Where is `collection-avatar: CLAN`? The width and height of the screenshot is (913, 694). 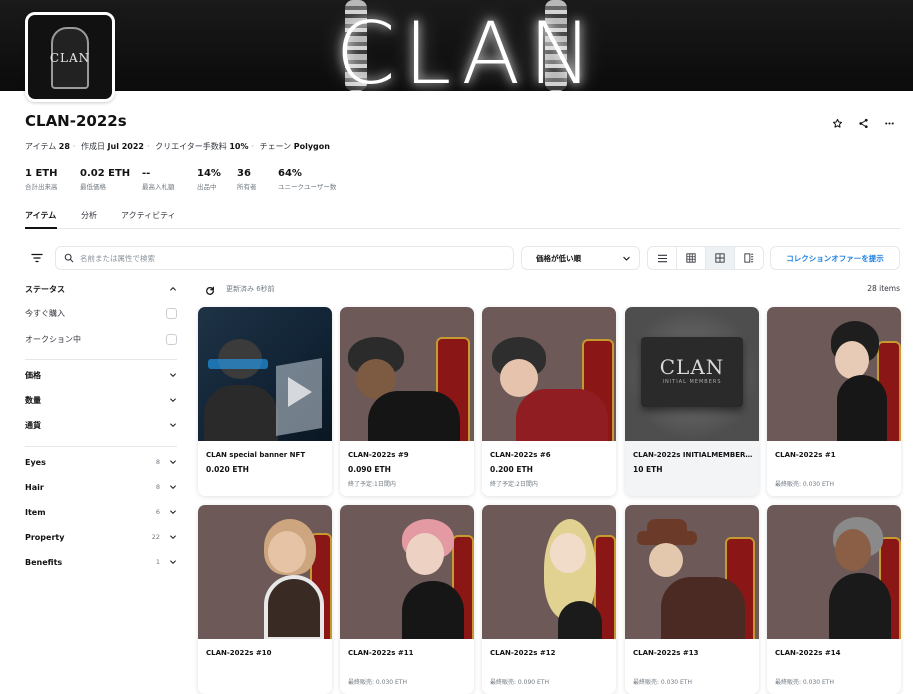 collection-avatar: CLAN is located at coordinates (70, 57).